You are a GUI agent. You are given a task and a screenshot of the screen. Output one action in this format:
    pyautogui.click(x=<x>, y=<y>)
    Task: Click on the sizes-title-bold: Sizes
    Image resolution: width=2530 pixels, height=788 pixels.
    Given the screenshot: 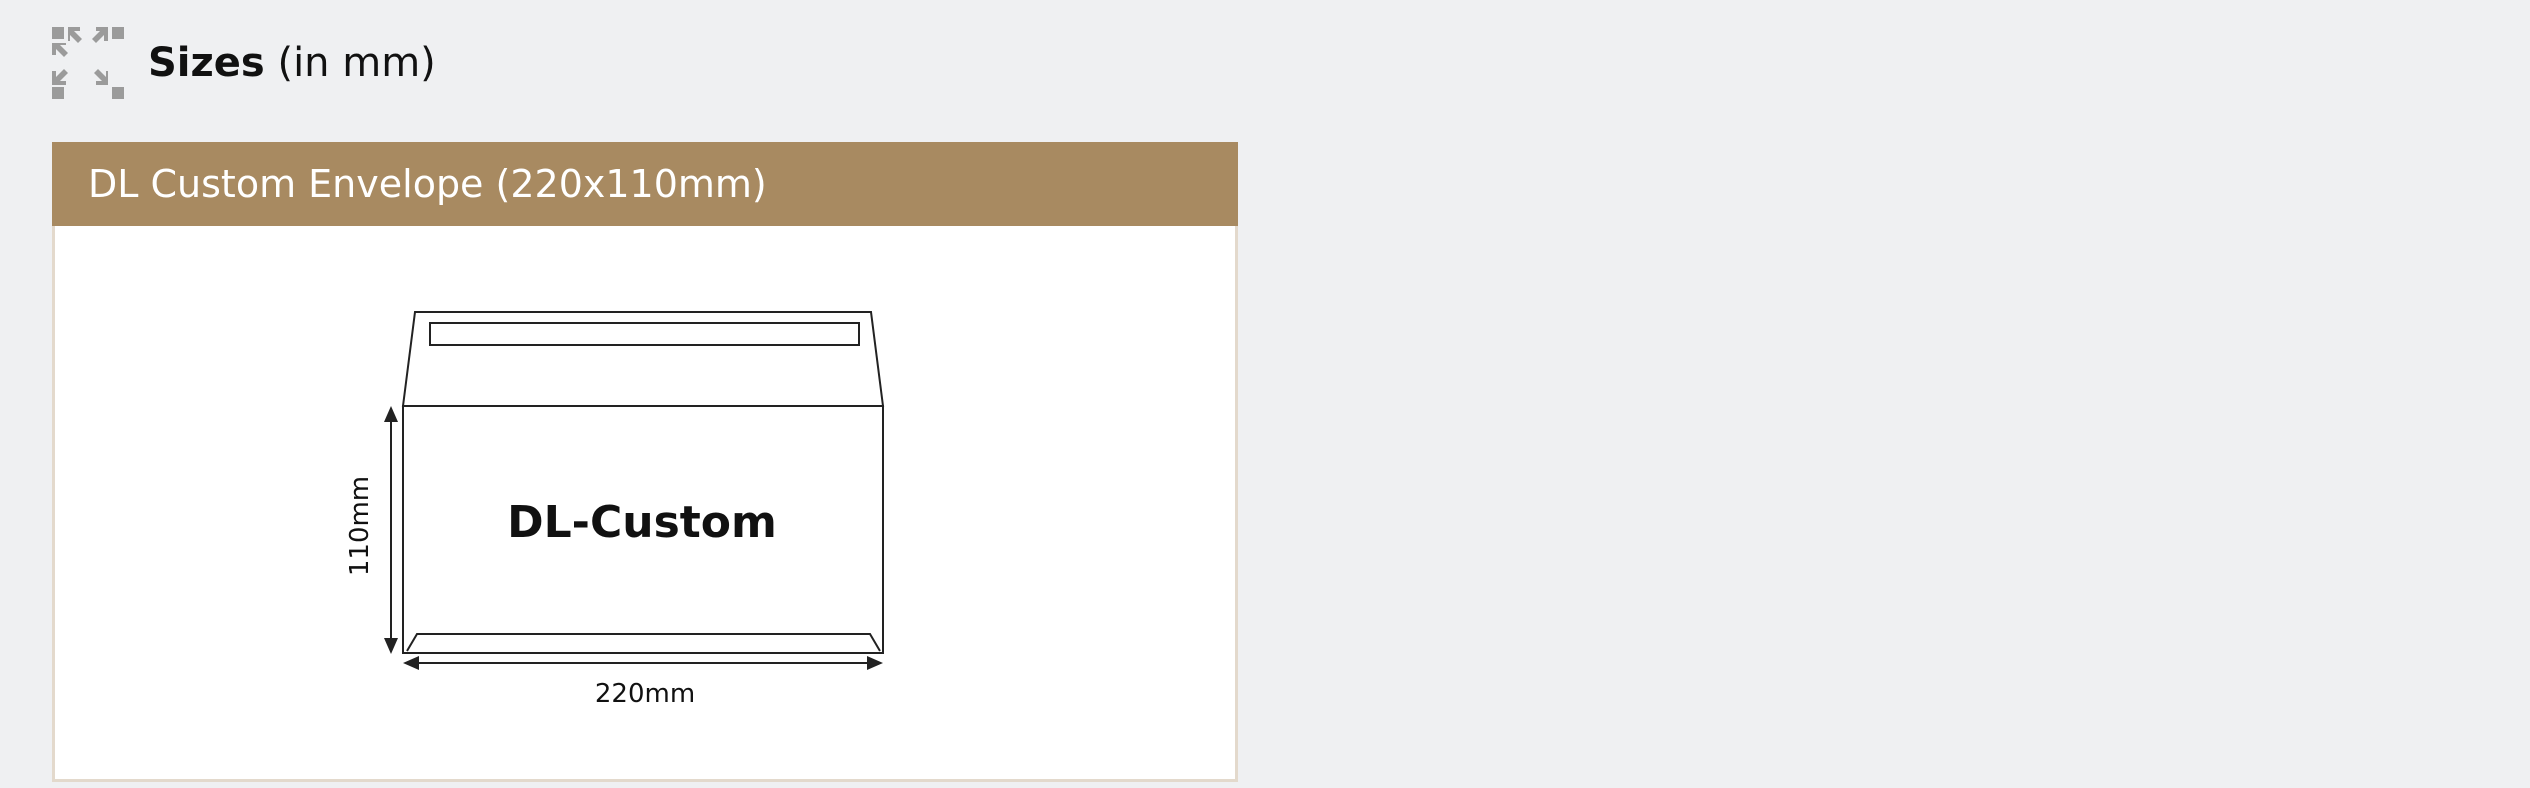 What is the action you would take?
    pyautogui.click(x=206, y=63)
    